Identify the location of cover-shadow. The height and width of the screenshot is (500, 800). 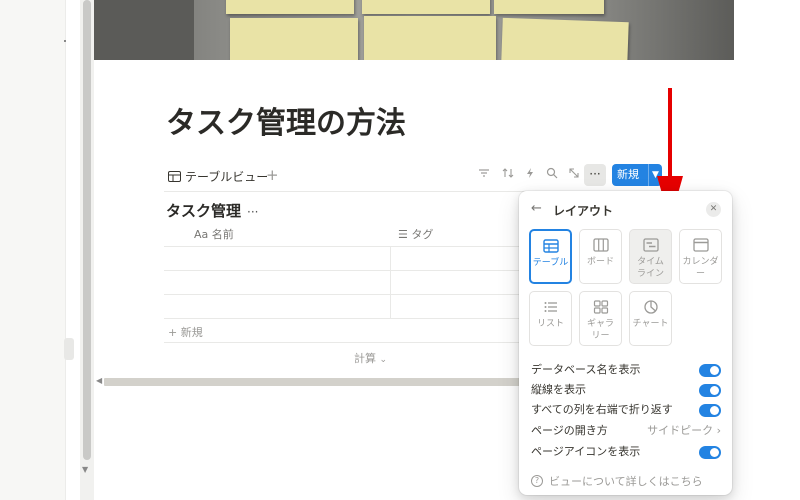
(144, 30).